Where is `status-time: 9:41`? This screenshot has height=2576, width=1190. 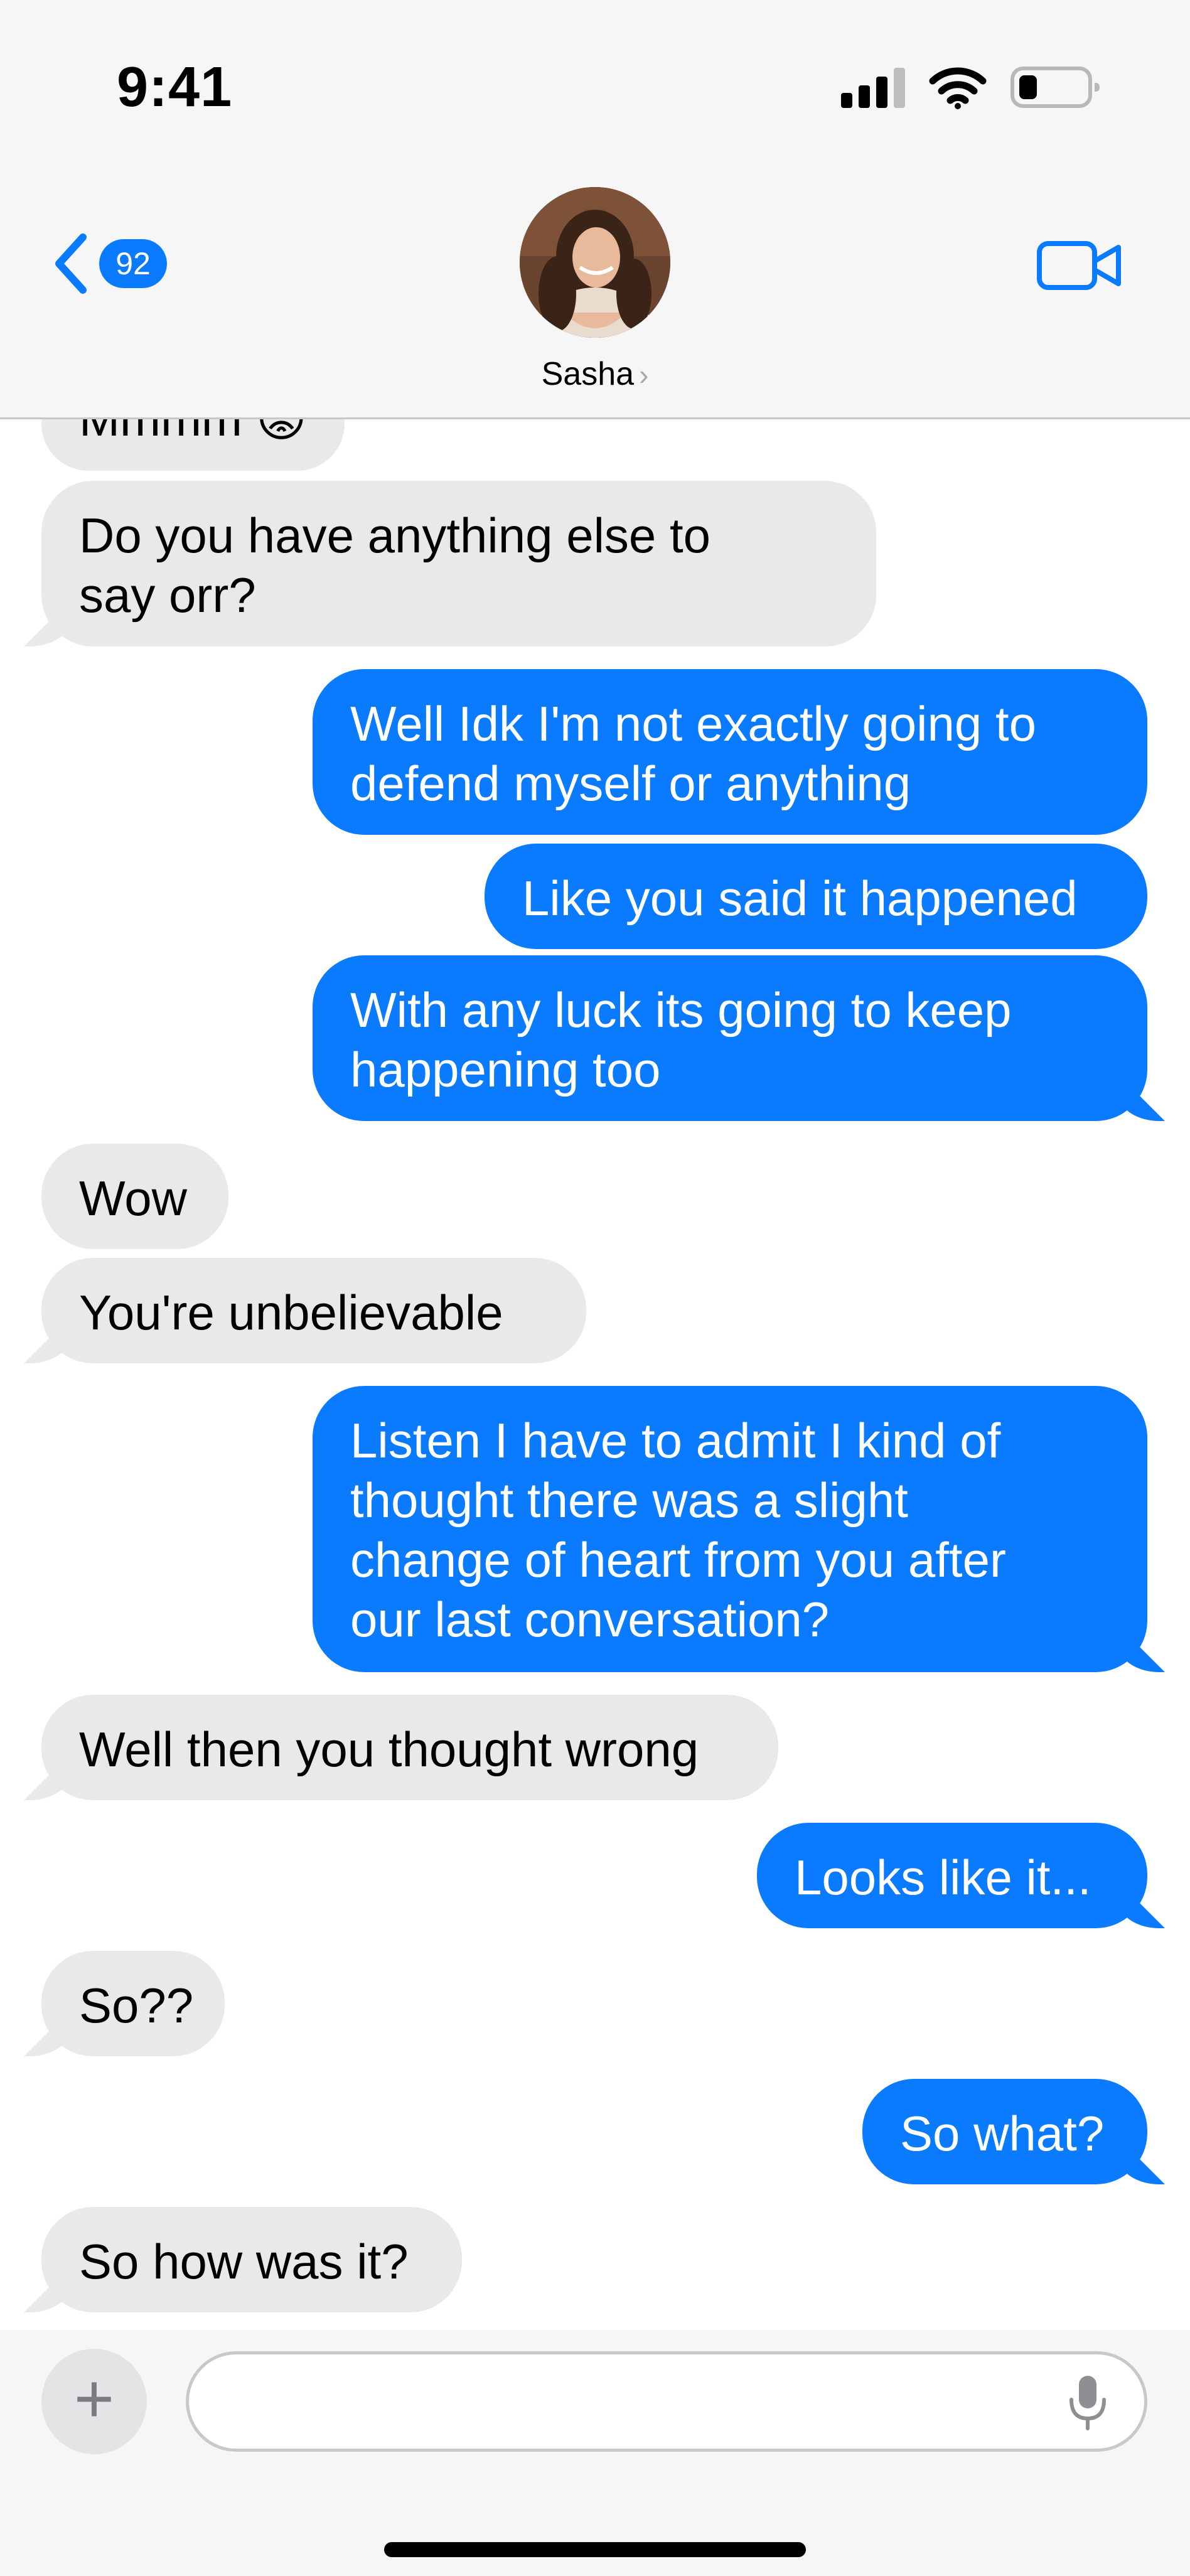
status-time: 9:41 is located at coordinates (175, 88).